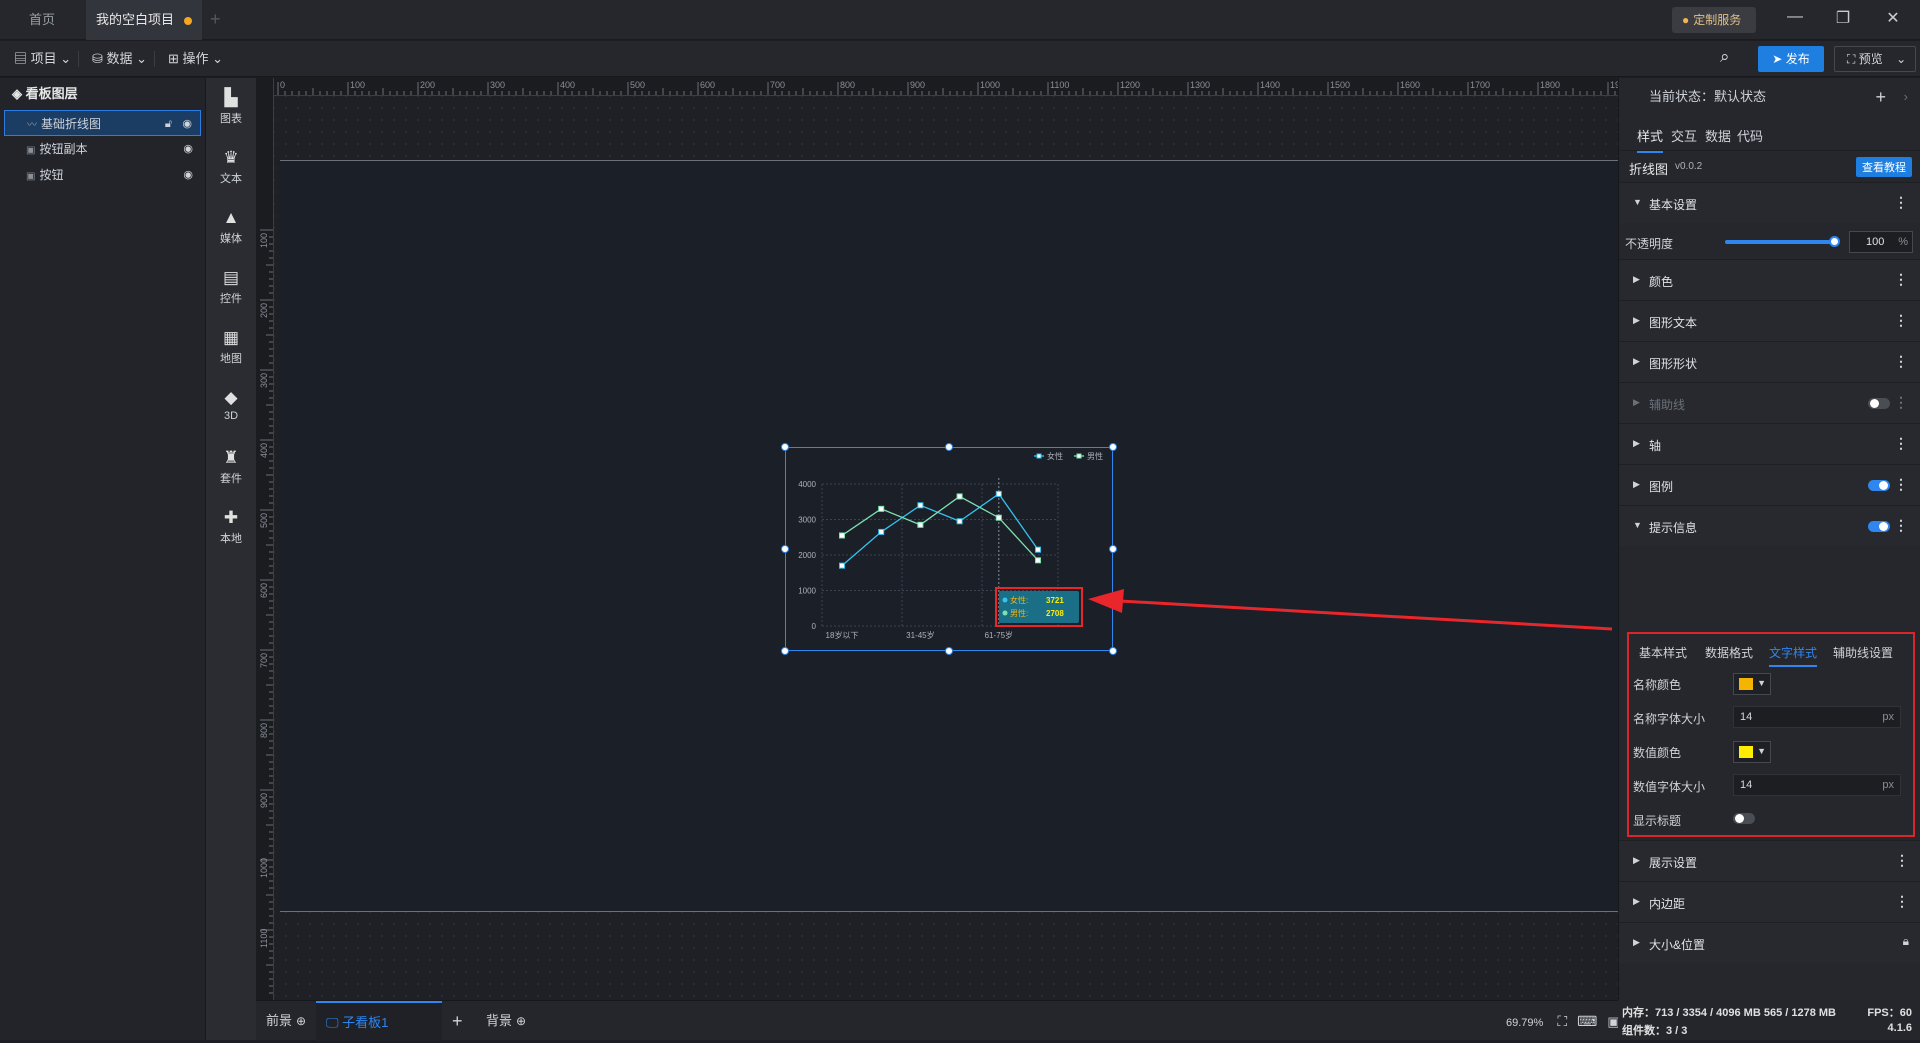 The image size is (1920, 1043). Describe the element at coordinates (1113, 651) in the screenshot. I see `resize-handle-br` at that location.